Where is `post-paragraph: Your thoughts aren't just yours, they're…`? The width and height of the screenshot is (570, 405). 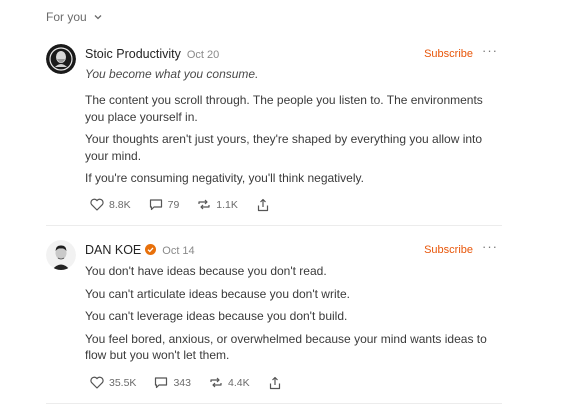 post-paragraph: Your thoughts aren't just yours, they're… is located at coordinates (284, 147).